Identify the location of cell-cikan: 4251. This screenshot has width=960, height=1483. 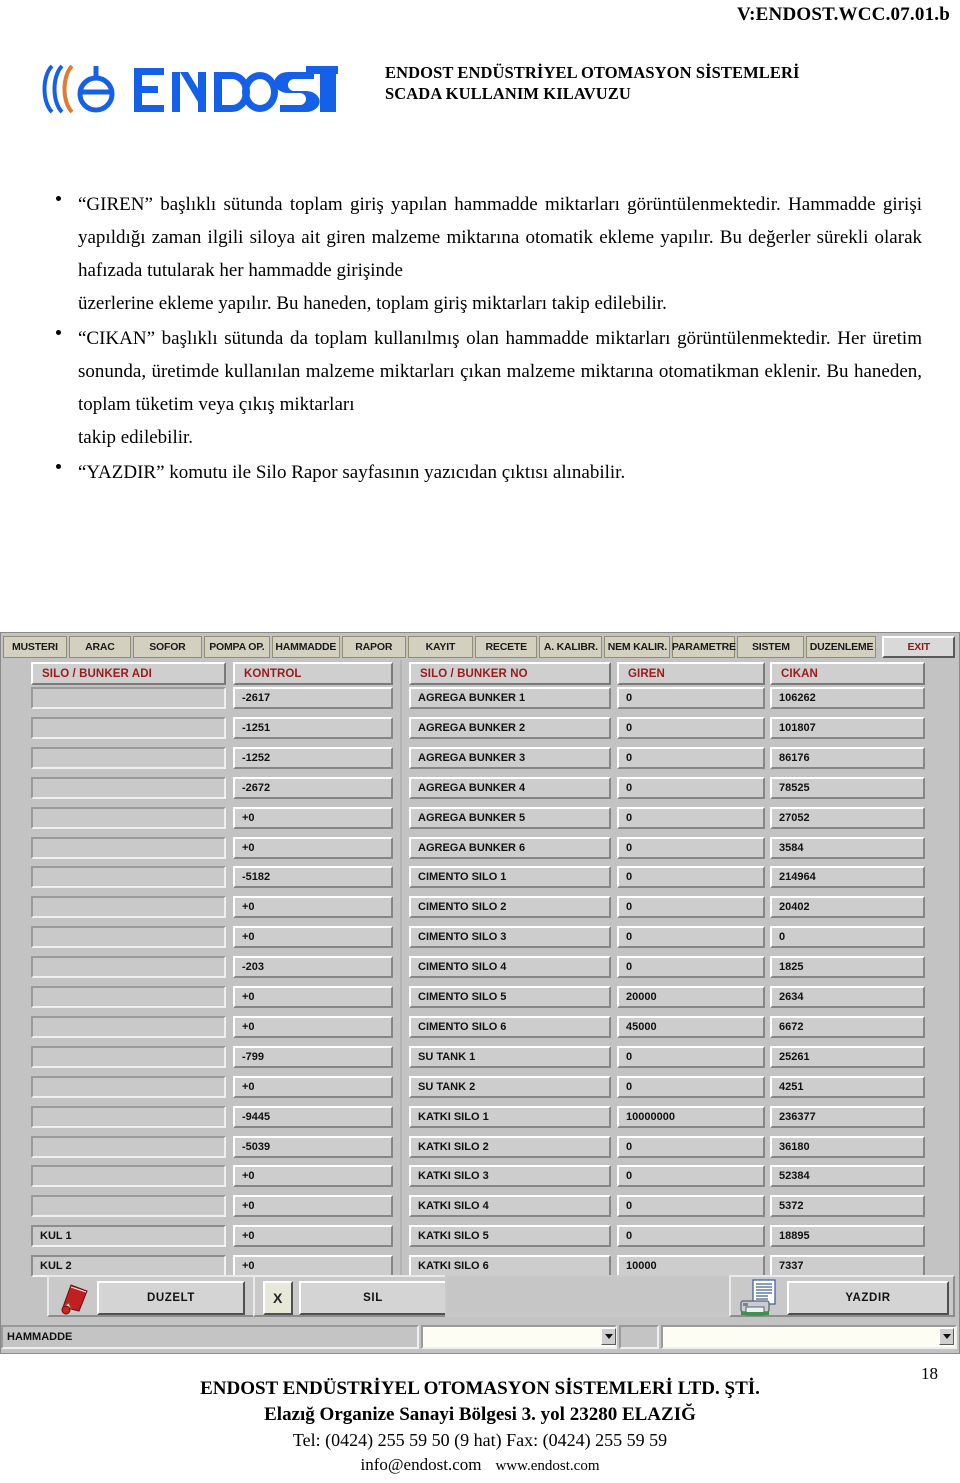
(847, 1087).